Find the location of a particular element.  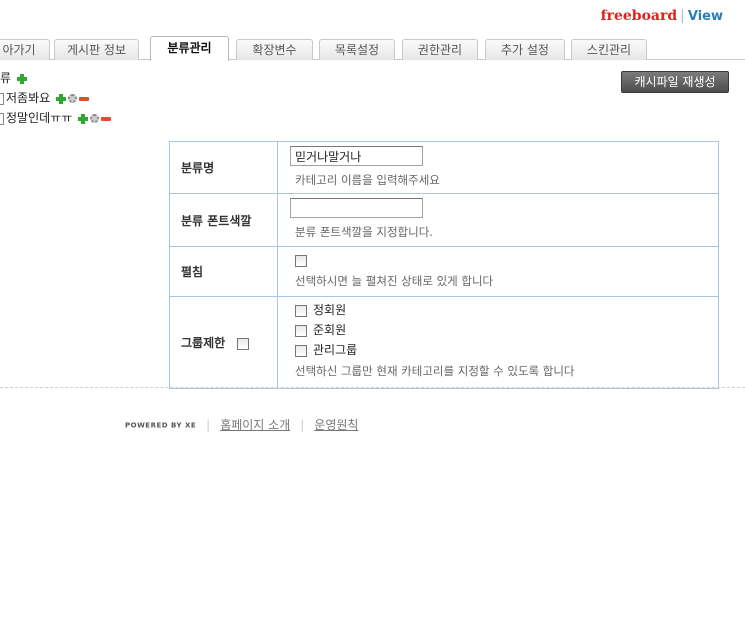

font-color-input is located at coordinates (356, 208).